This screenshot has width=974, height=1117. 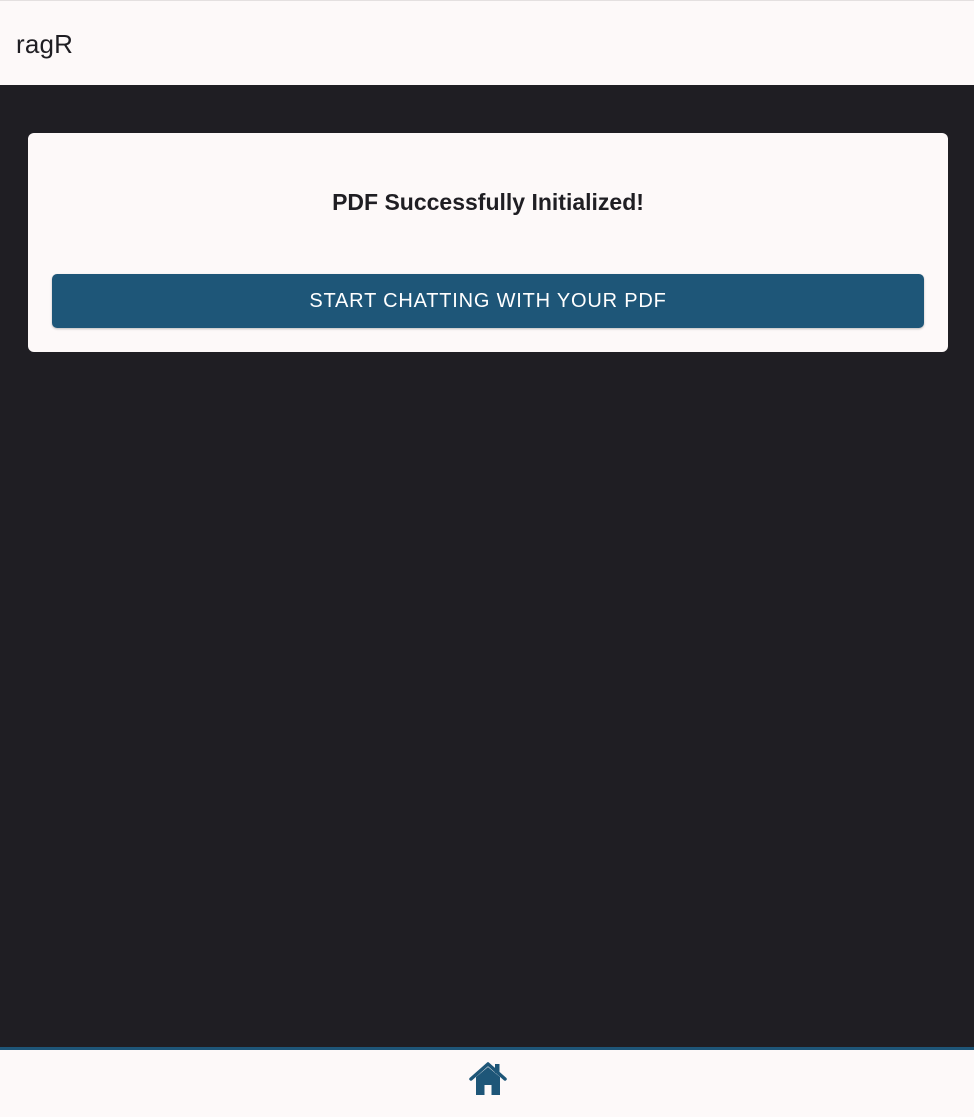 I want to click on home-icon, so click(x=488, y=1078).